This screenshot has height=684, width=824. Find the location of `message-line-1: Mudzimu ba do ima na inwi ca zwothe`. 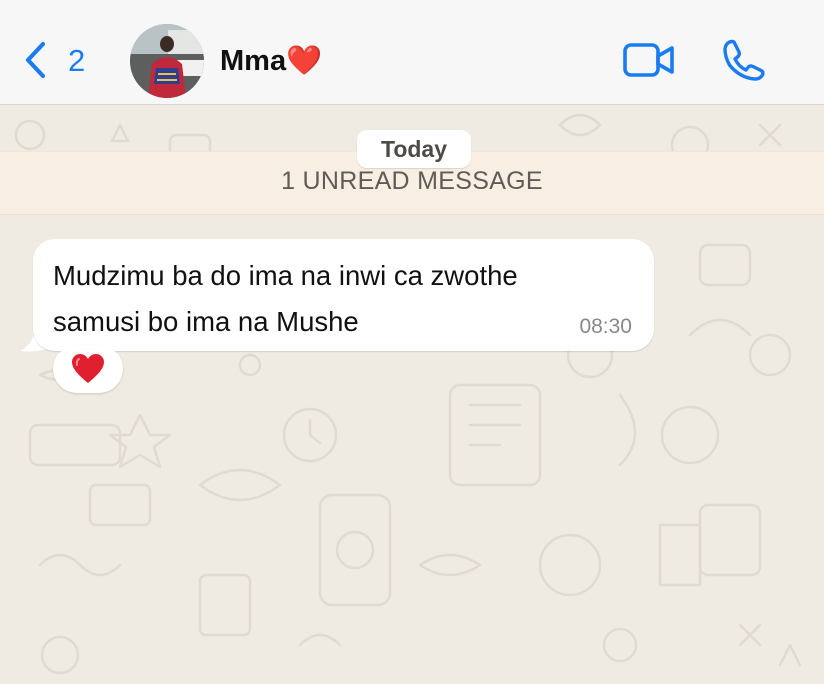

message-line-1: Mudzimu ba do ima na inwi ca zwothe is located at coordinates (285, 275).